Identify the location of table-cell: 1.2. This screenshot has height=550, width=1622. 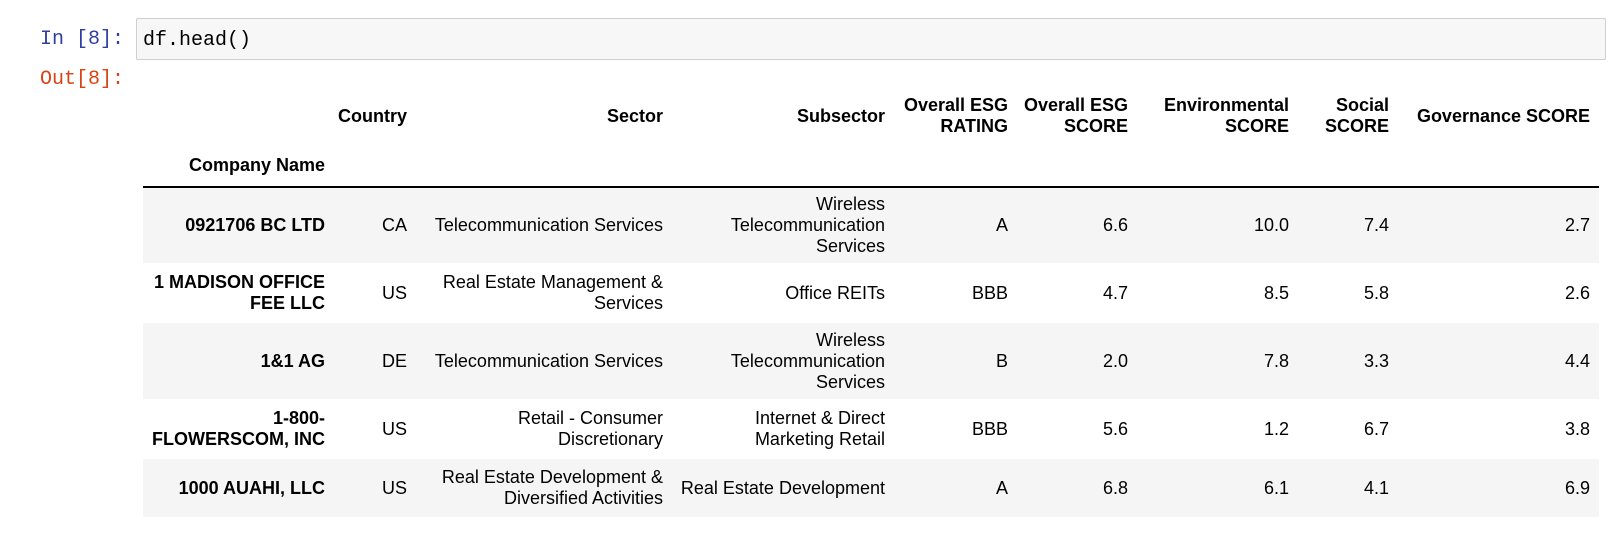
(1276, 428).